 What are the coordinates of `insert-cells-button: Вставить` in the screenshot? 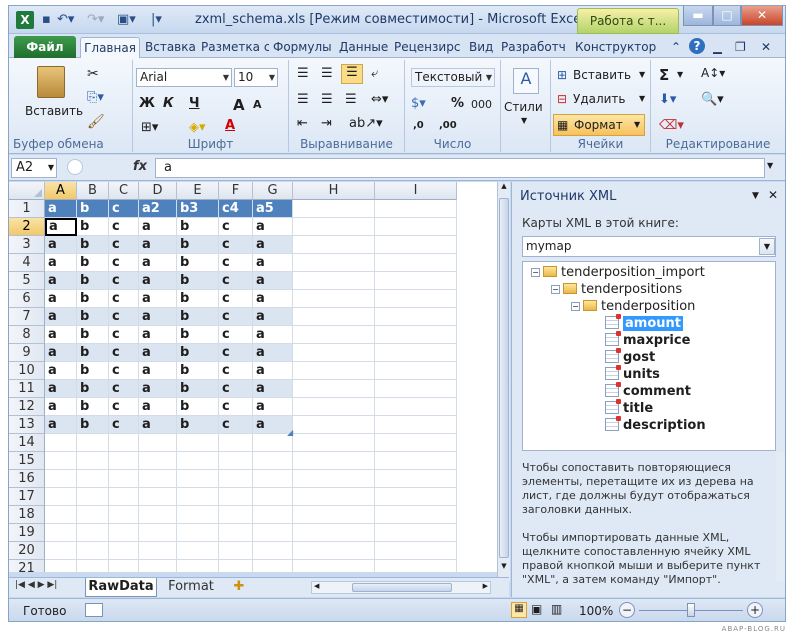 It's located at (602, 75).